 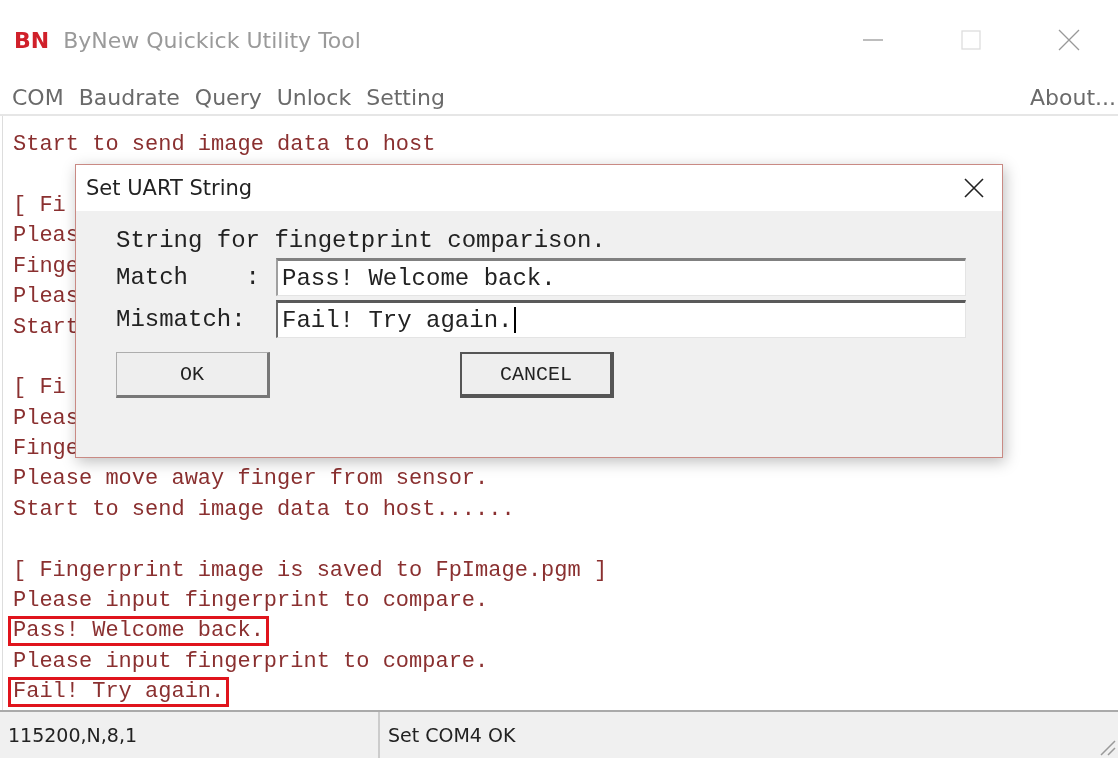 What do you see at coordinates (193, 375) in the screenshot?
I see `dialog-button: OK` at bounding box center [193, 375].